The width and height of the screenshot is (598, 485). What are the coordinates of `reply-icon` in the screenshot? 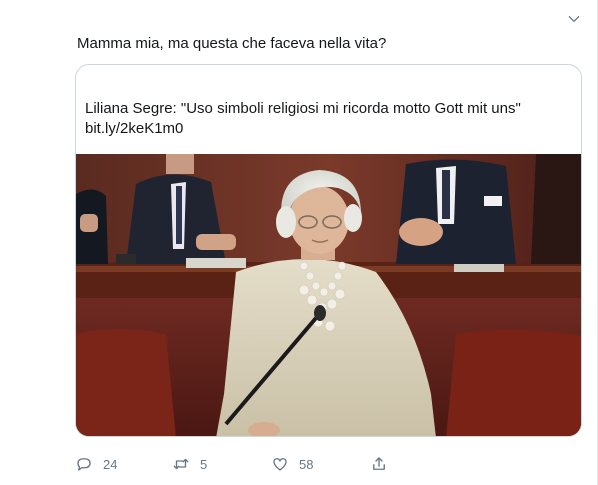 It's located at (84, 464).